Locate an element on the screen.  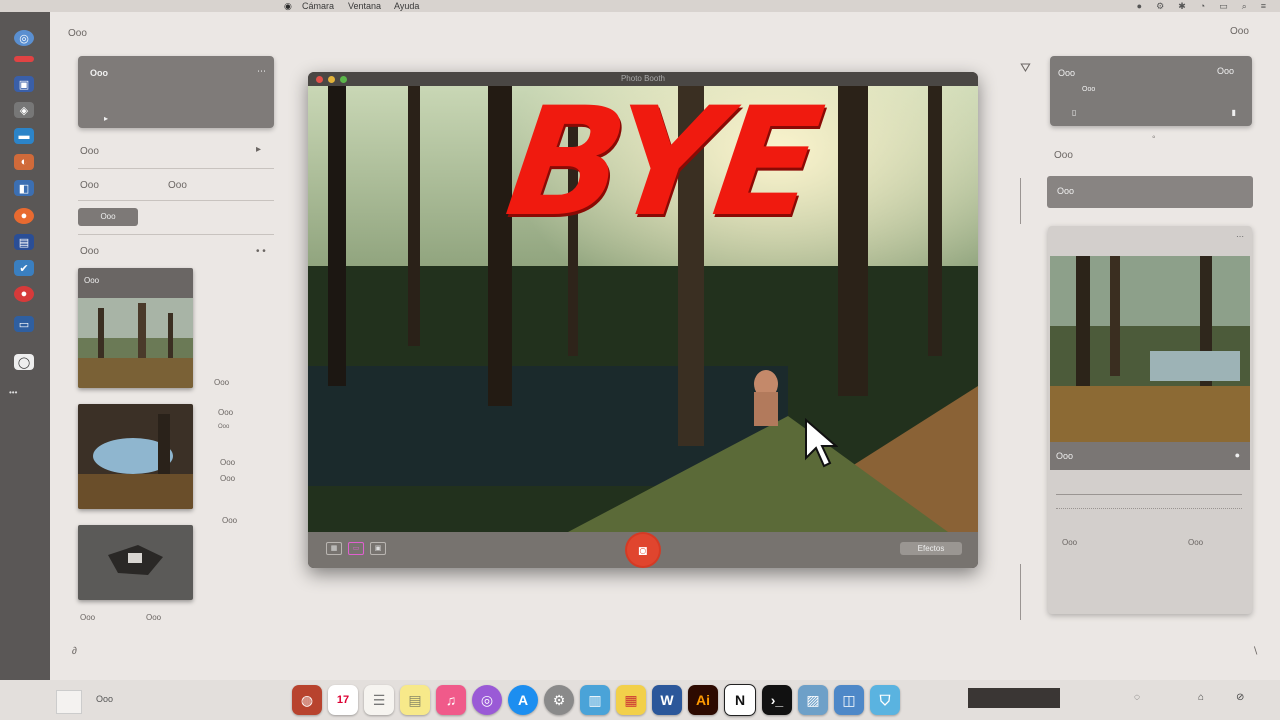
app-icon-7: ✔ is located at coordinates (24, 268).